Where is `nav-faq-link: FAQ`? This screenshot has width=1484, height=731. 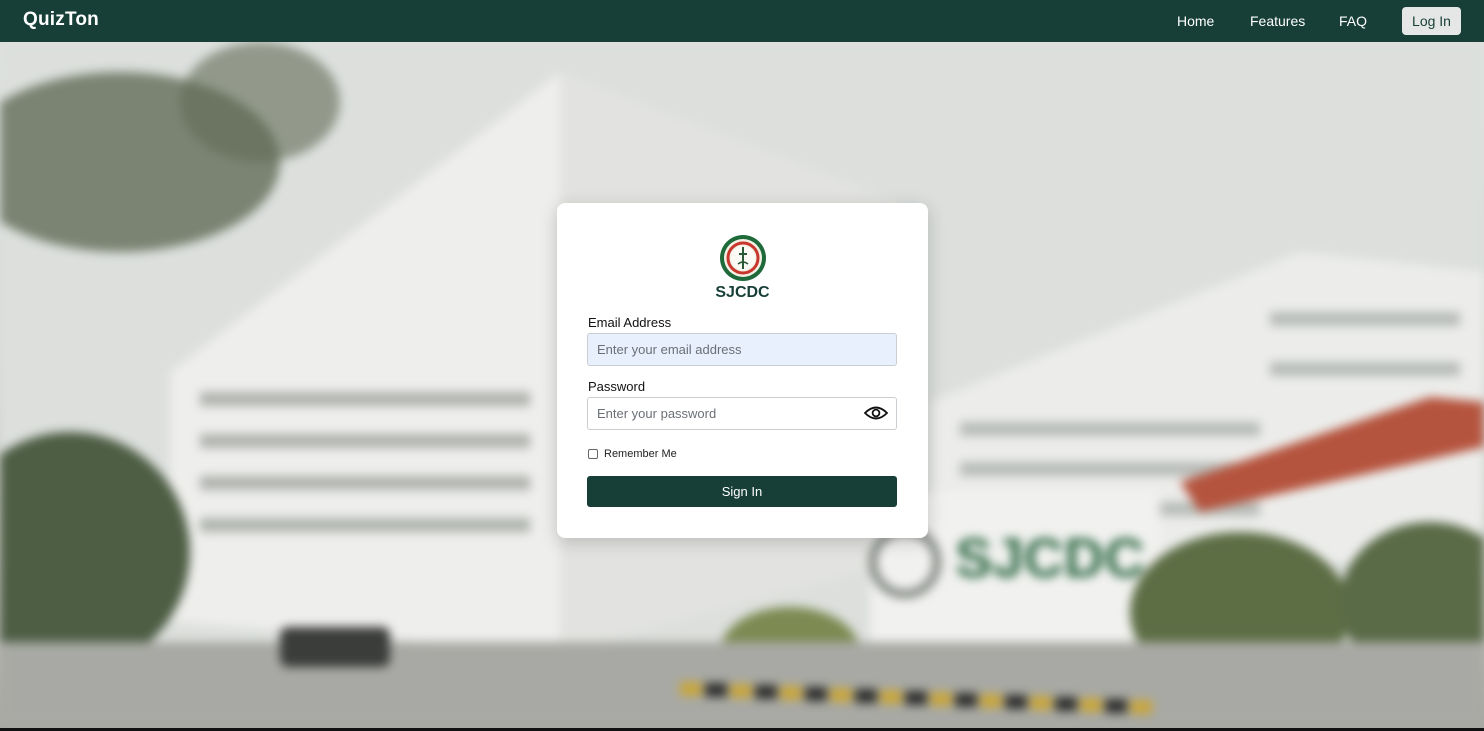 nav-faq-link: FAQ is located at coordinates (1353, 21).